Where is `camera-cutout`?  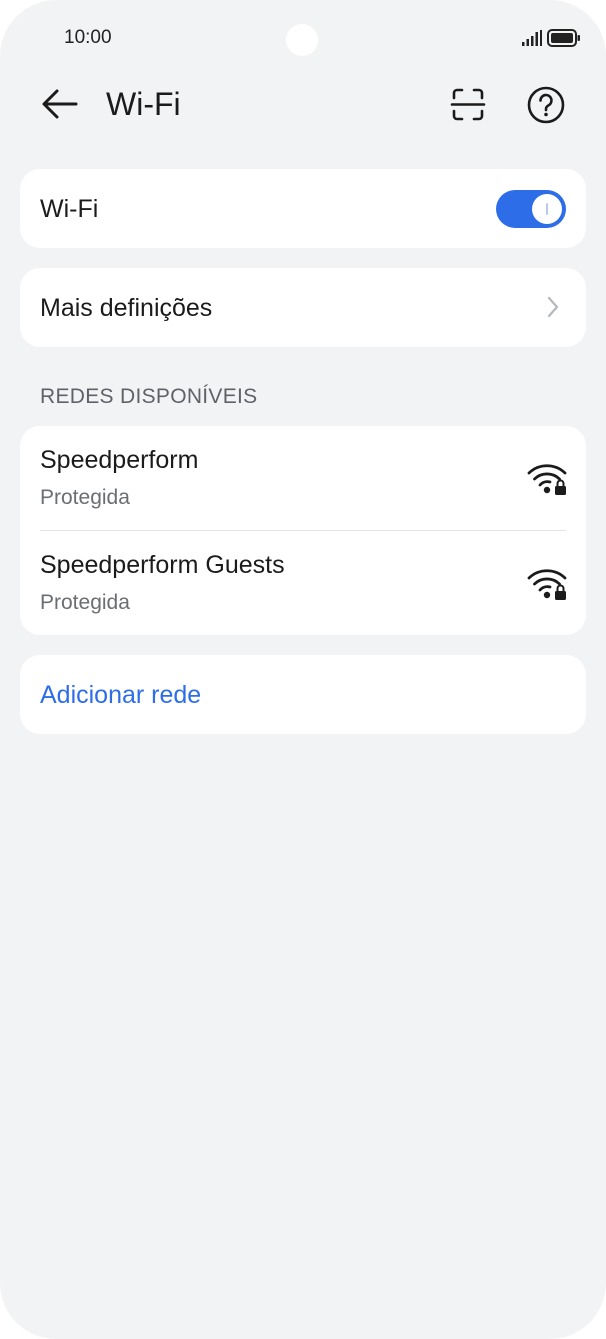 camera-cutout is located at coordinates (302, 40).